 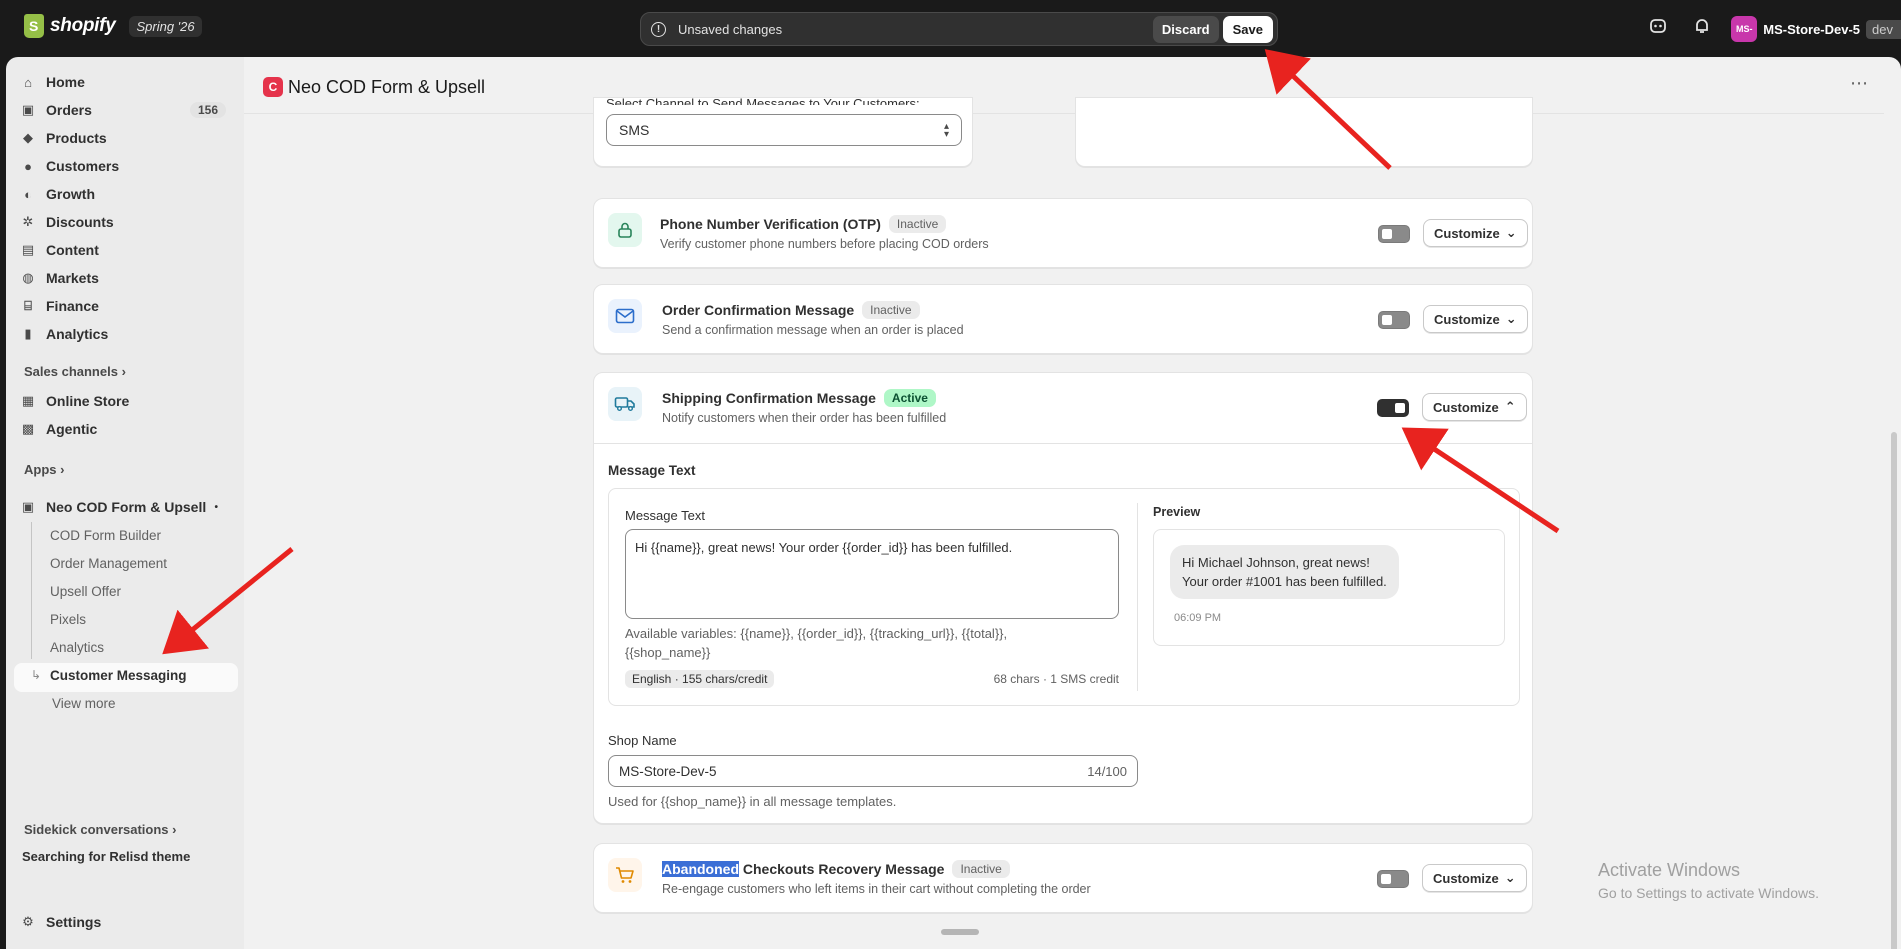 I want to click on sidebar-item-discounts: ✲ Discounts, so click(x=128, y=222).